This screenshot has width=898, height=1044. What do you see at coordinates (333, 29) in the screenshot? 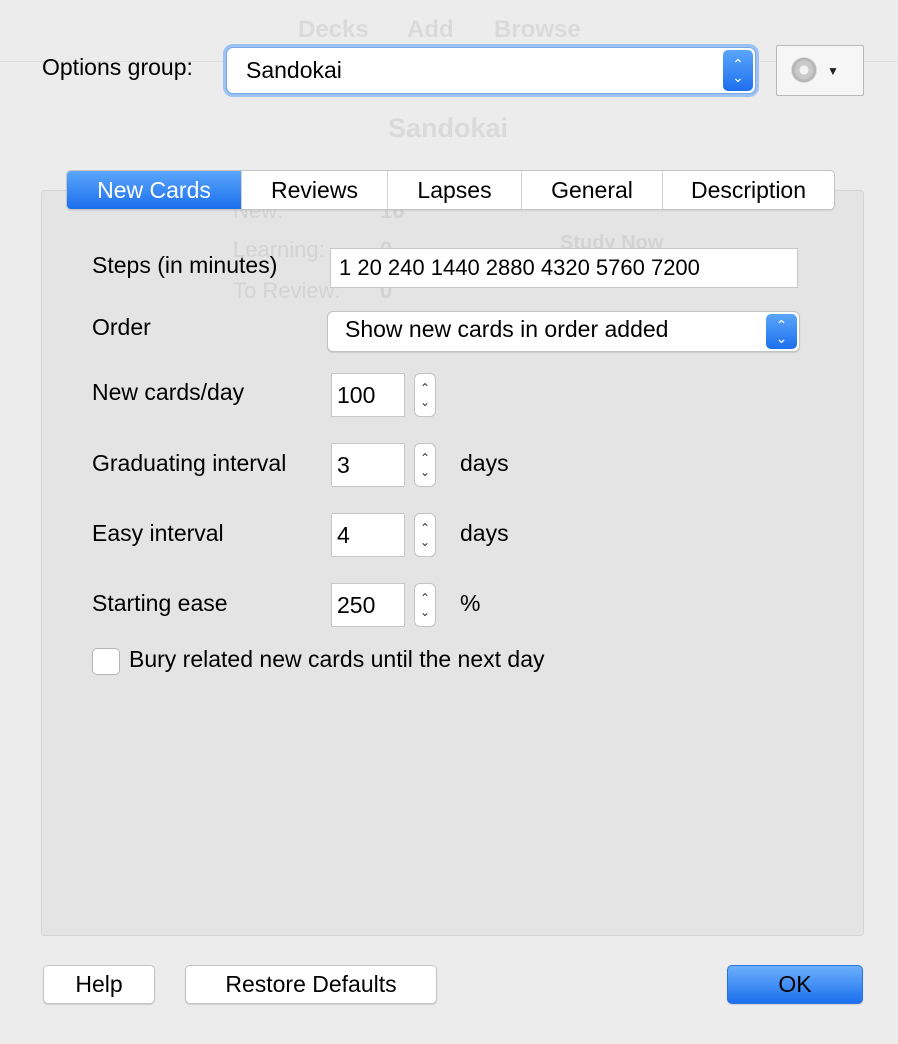
I see `bg-decks-label: Decks` at bounding box center [333, 29].